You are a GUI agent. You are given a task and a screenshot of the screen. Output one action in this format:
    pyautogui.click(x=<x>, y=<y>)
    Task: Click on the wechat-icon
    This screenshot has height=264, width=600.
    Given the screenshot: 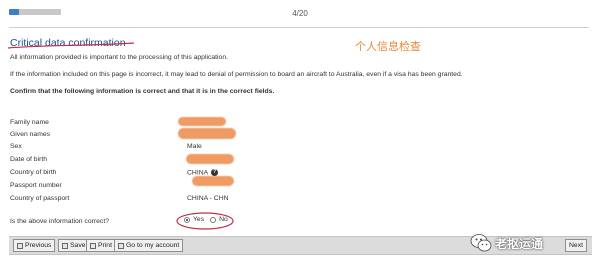 What is the action you would take?
    pyautogui.click(x=481, y=243)
    